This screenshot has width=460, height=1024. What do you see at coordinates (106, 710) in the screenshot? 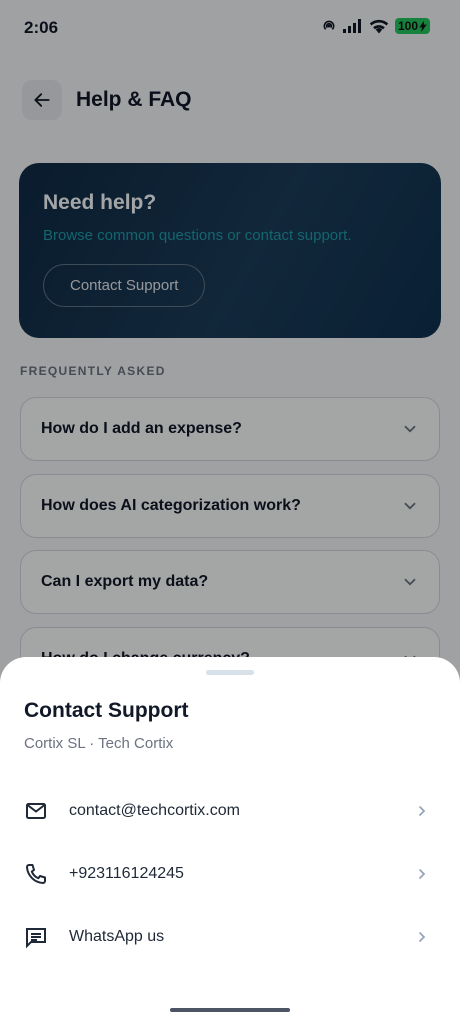
I see `sheet-title: Contact Support` at bounding box center [106, 710].